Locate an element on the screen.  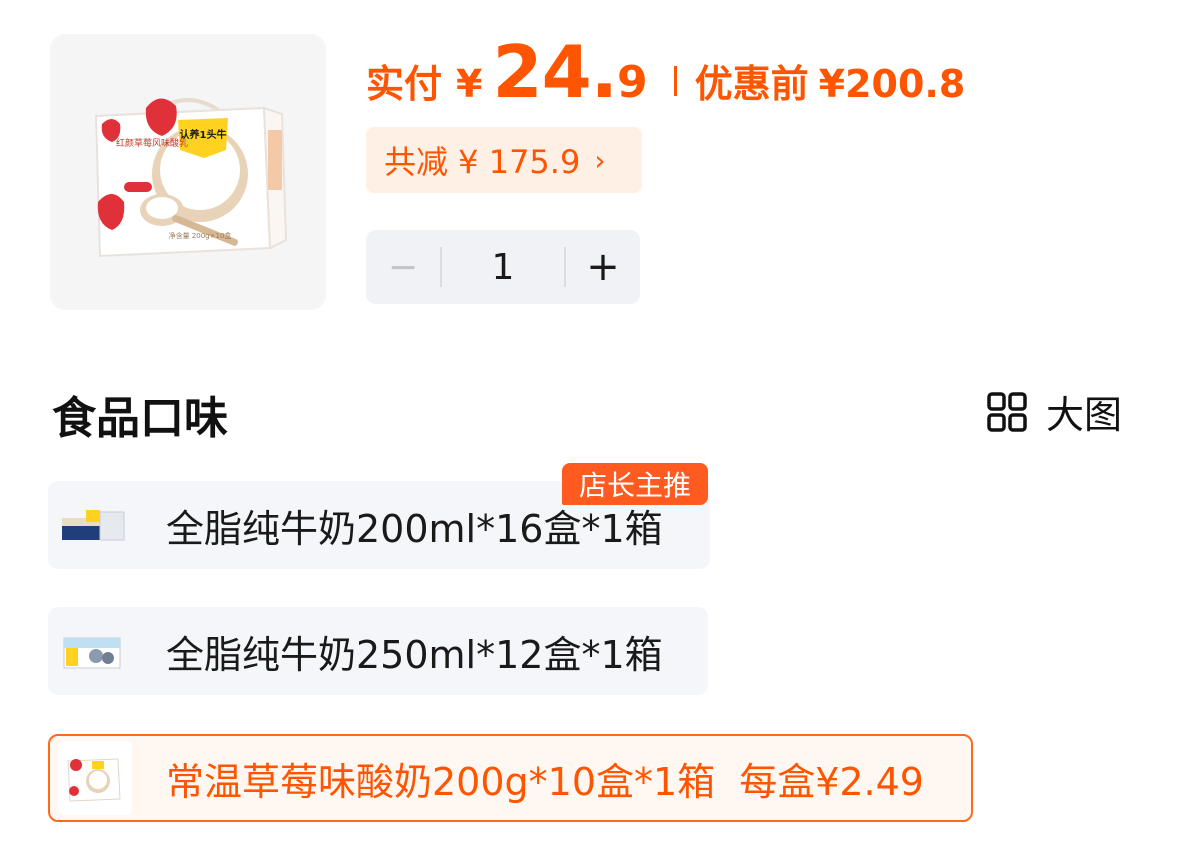
pay-amount-decimal: 9 is located at coordinates (632, 82).